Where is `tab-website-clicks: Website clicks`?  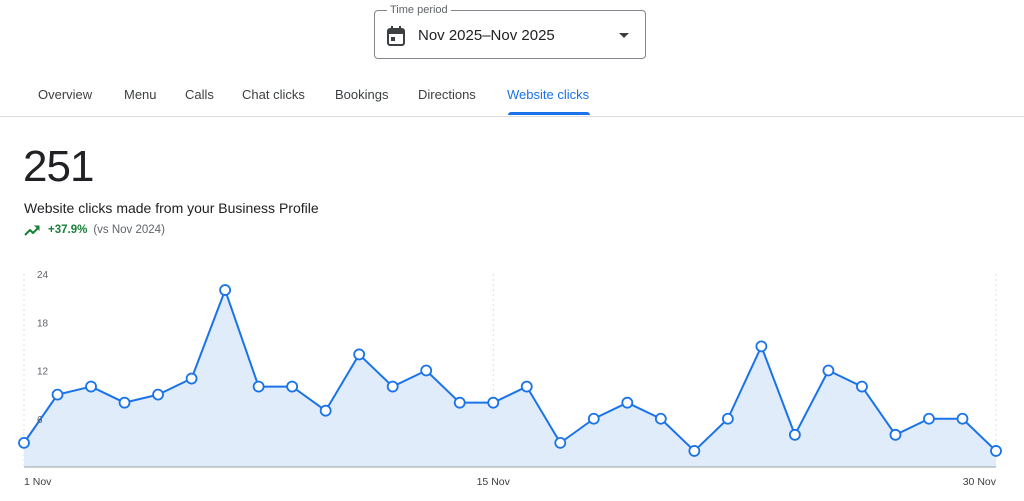 tab-website-clicks: Website clicks is located at coordinates (548, 95).